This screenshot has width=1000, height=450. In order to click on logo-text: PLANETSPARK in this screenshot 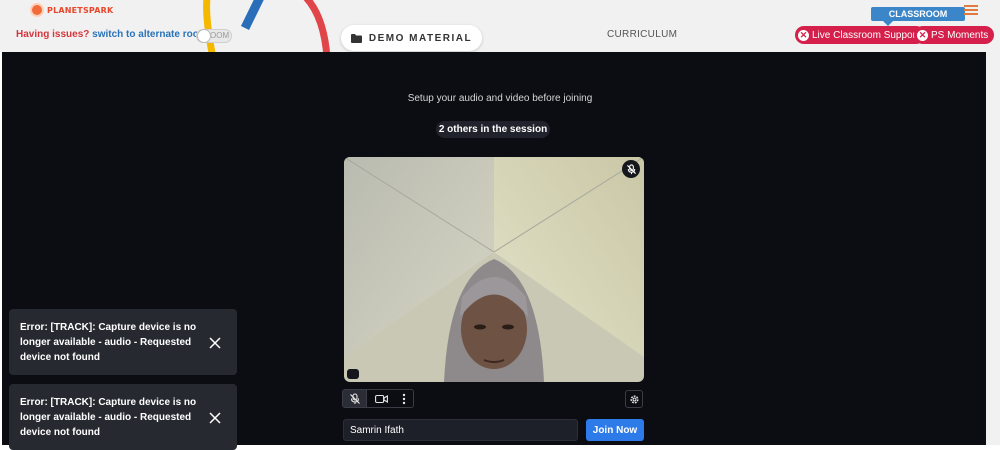, I will do `click(80, 10)`.